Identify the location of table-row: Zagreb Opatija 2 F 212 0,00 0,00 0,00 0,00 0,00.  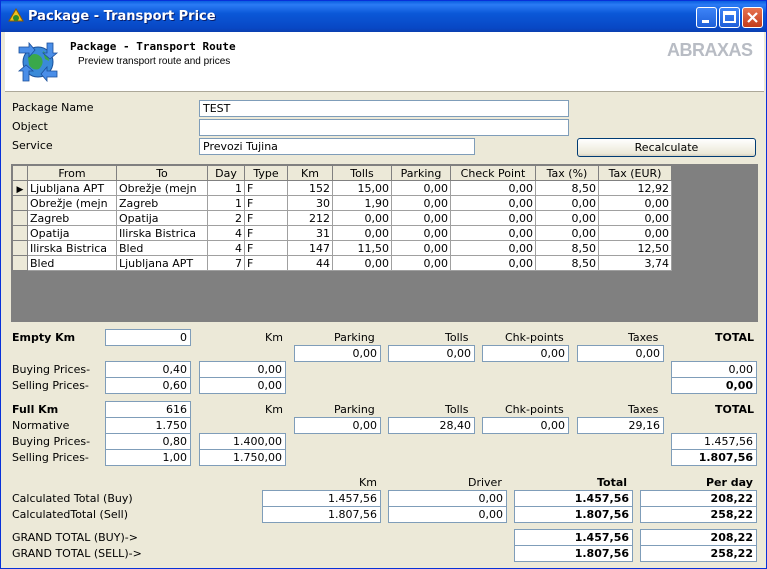
(342, 218).